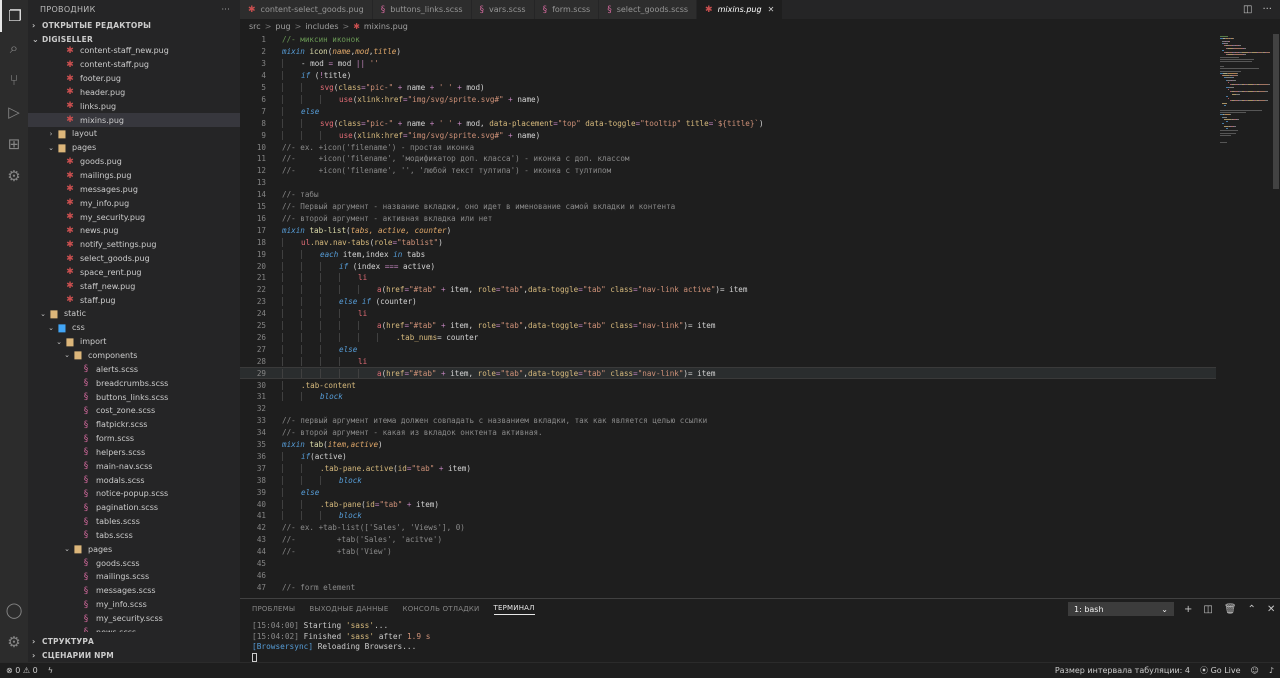  I want to click on problems-indicator: ⊗ 0 ⚠ 0, so click(22, 670).